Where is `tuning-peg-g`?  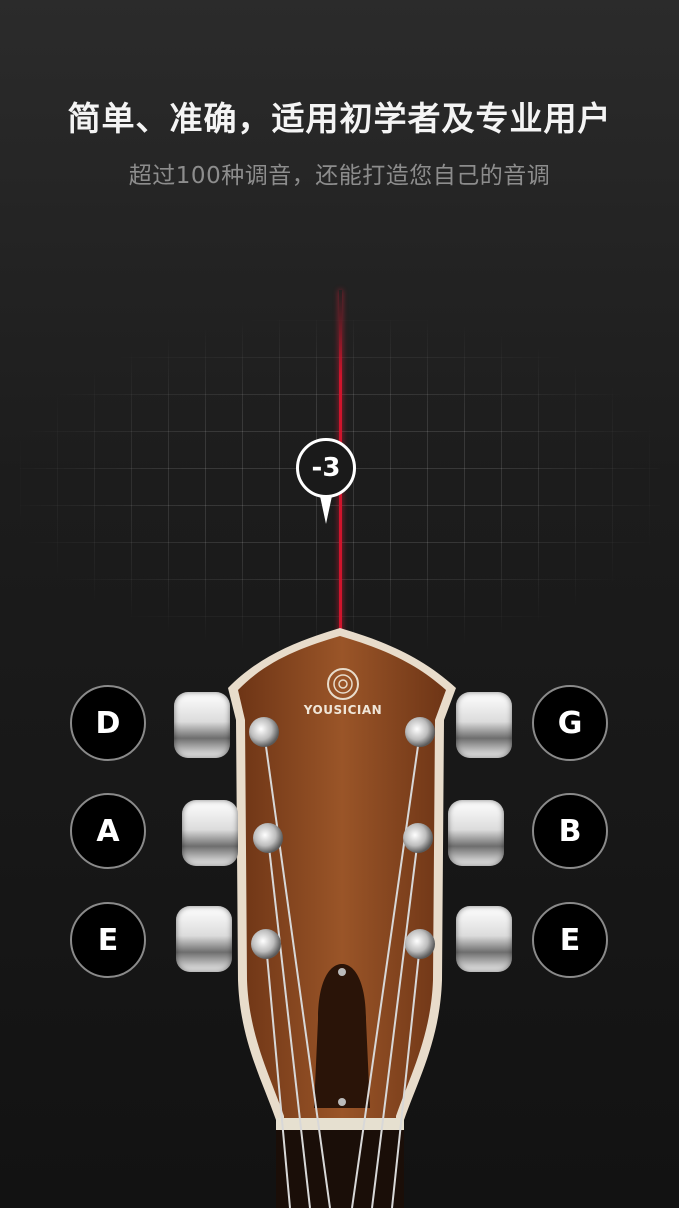 tuning-peg-g is located at coordinates (484, 725).